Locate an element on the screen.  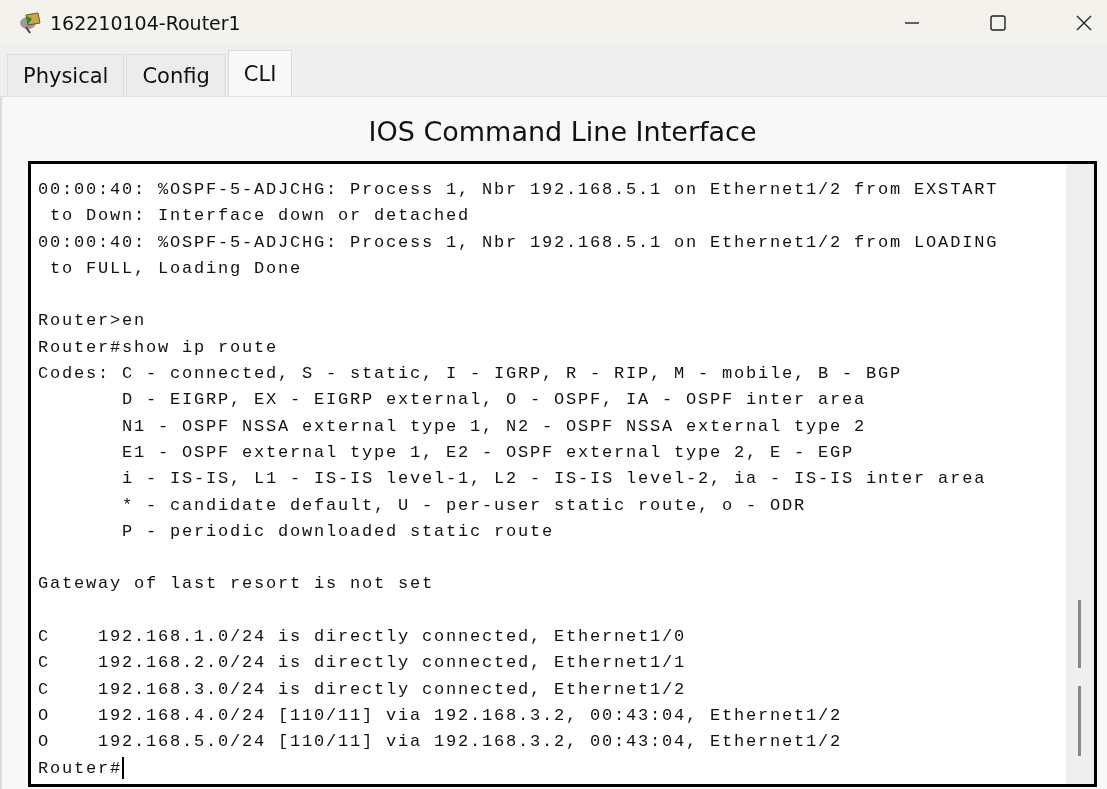
terminal-line: Router>en is located at coordinates (92, 321).